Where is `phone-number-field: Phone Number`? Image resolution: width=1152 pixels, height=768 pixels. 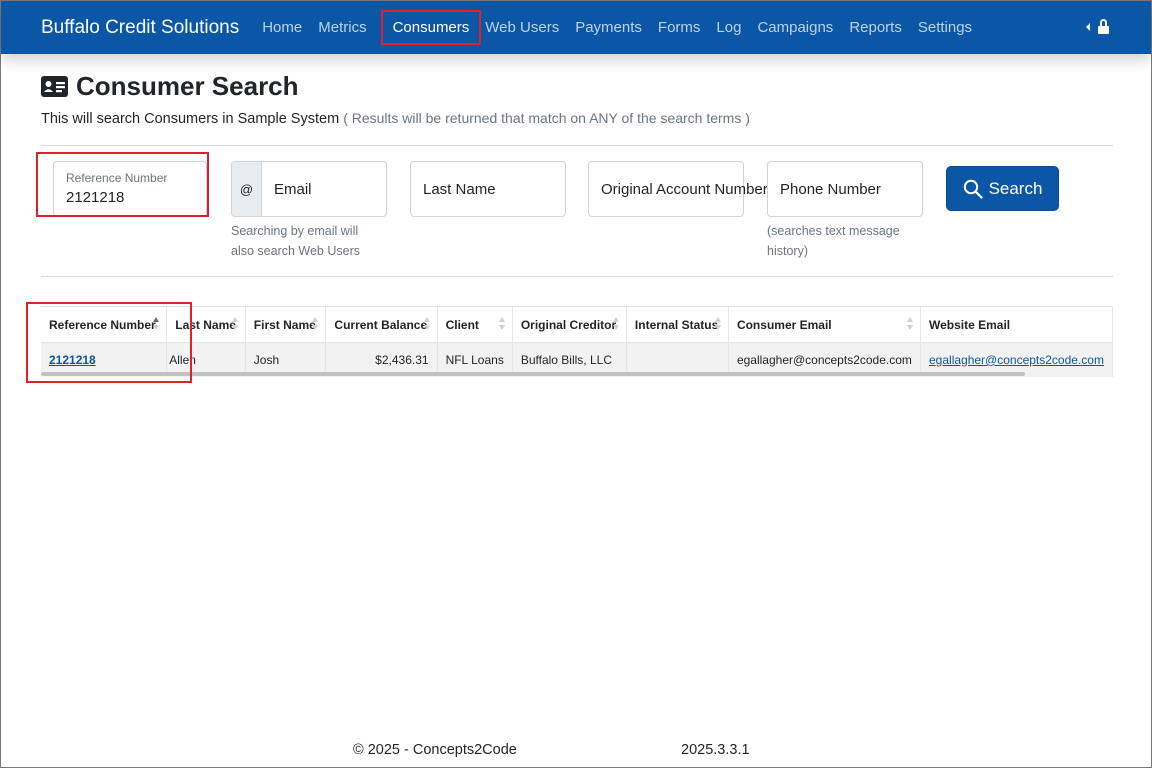
phone-number-field: Phone Number is located at coordinates (845, 189).